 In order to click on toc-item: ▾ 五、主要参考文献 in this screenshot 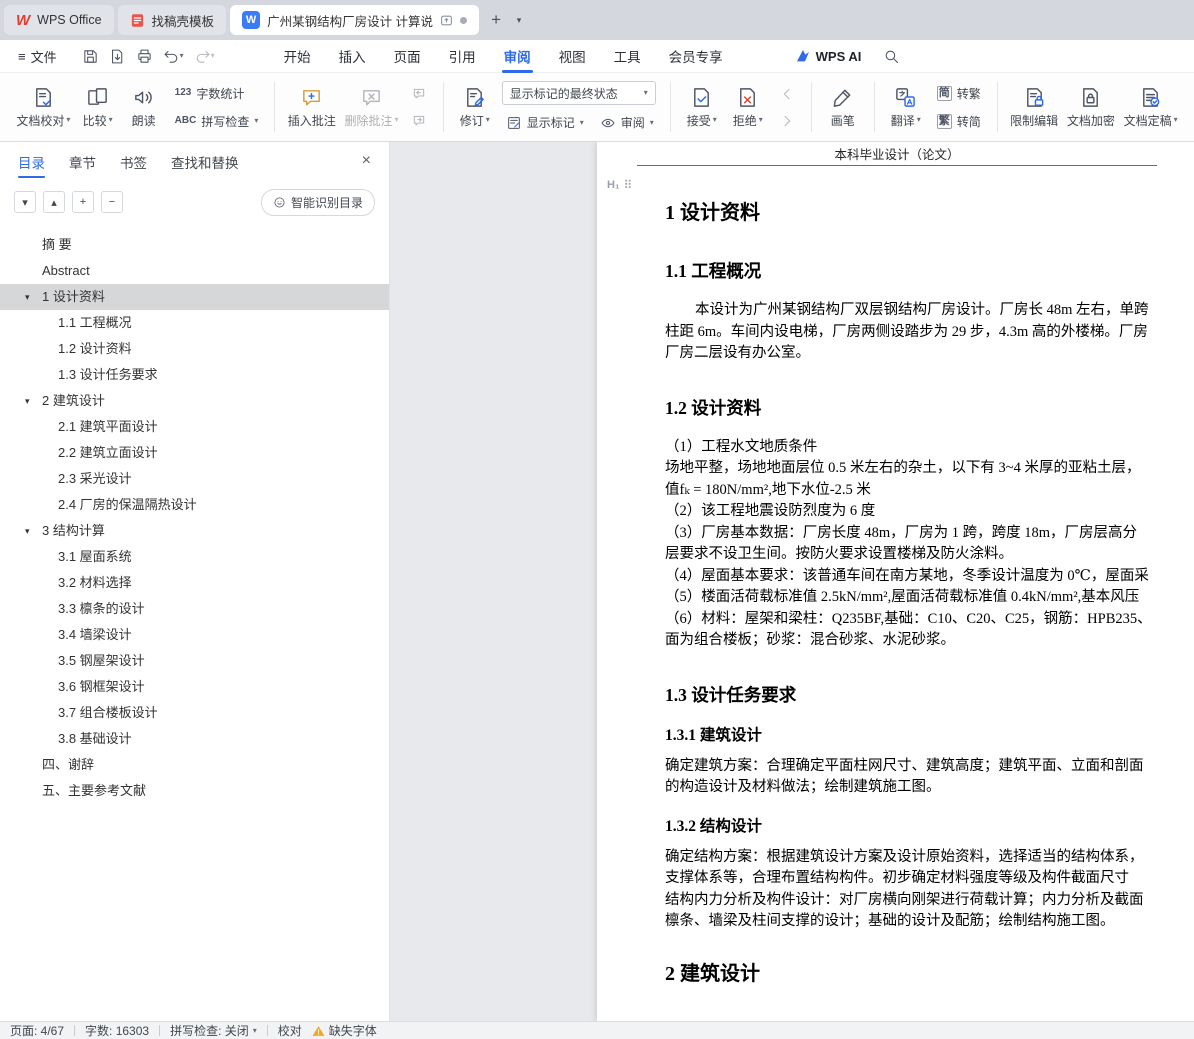, I will do `click(194, 791)`.